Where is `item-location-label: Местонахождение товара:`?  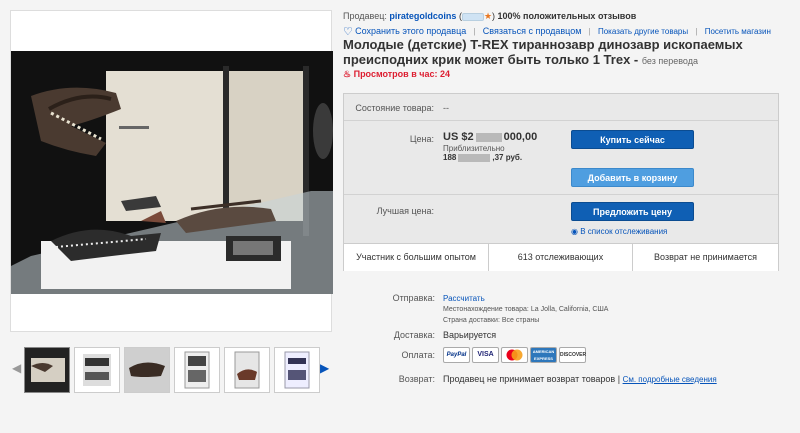
item-location-label: Местонахождение товара: is located at coordinates (486, 309).